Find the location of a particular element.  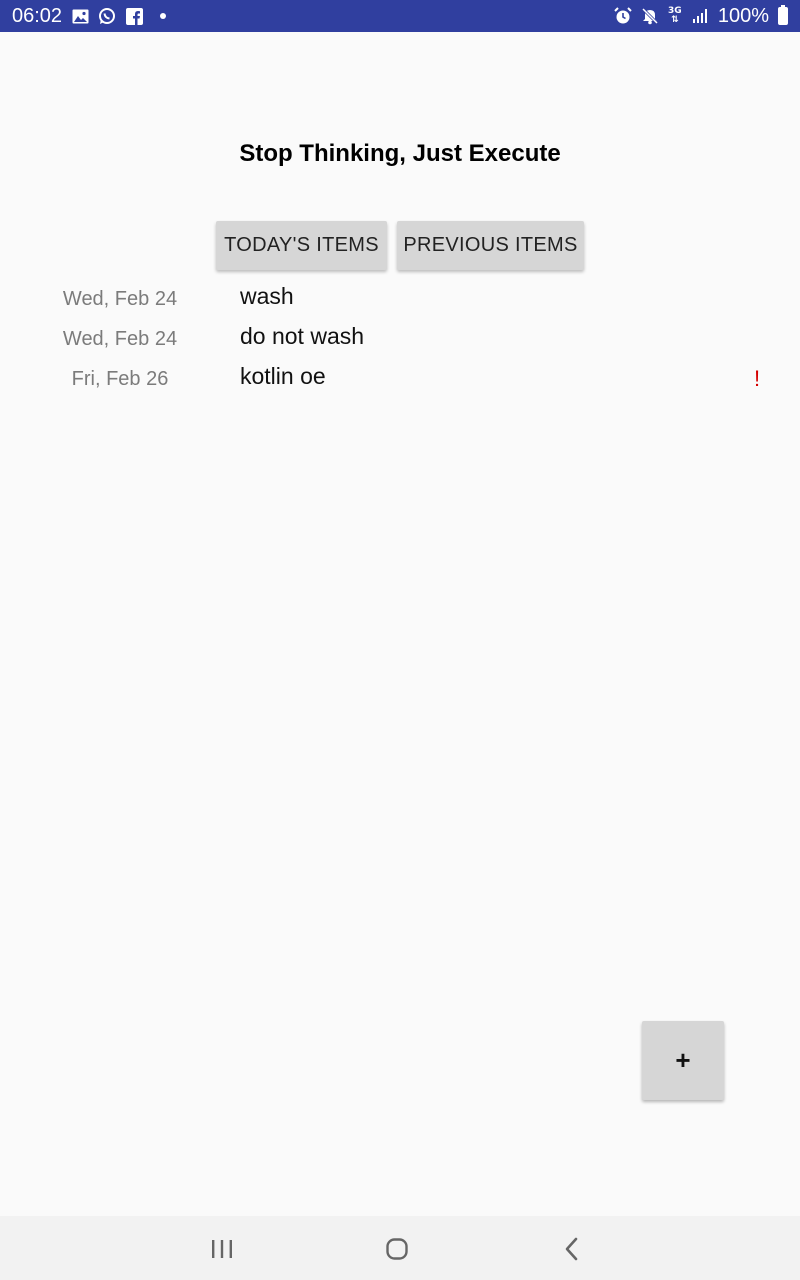

navigation-bar is located at coordinates (400, 1248).